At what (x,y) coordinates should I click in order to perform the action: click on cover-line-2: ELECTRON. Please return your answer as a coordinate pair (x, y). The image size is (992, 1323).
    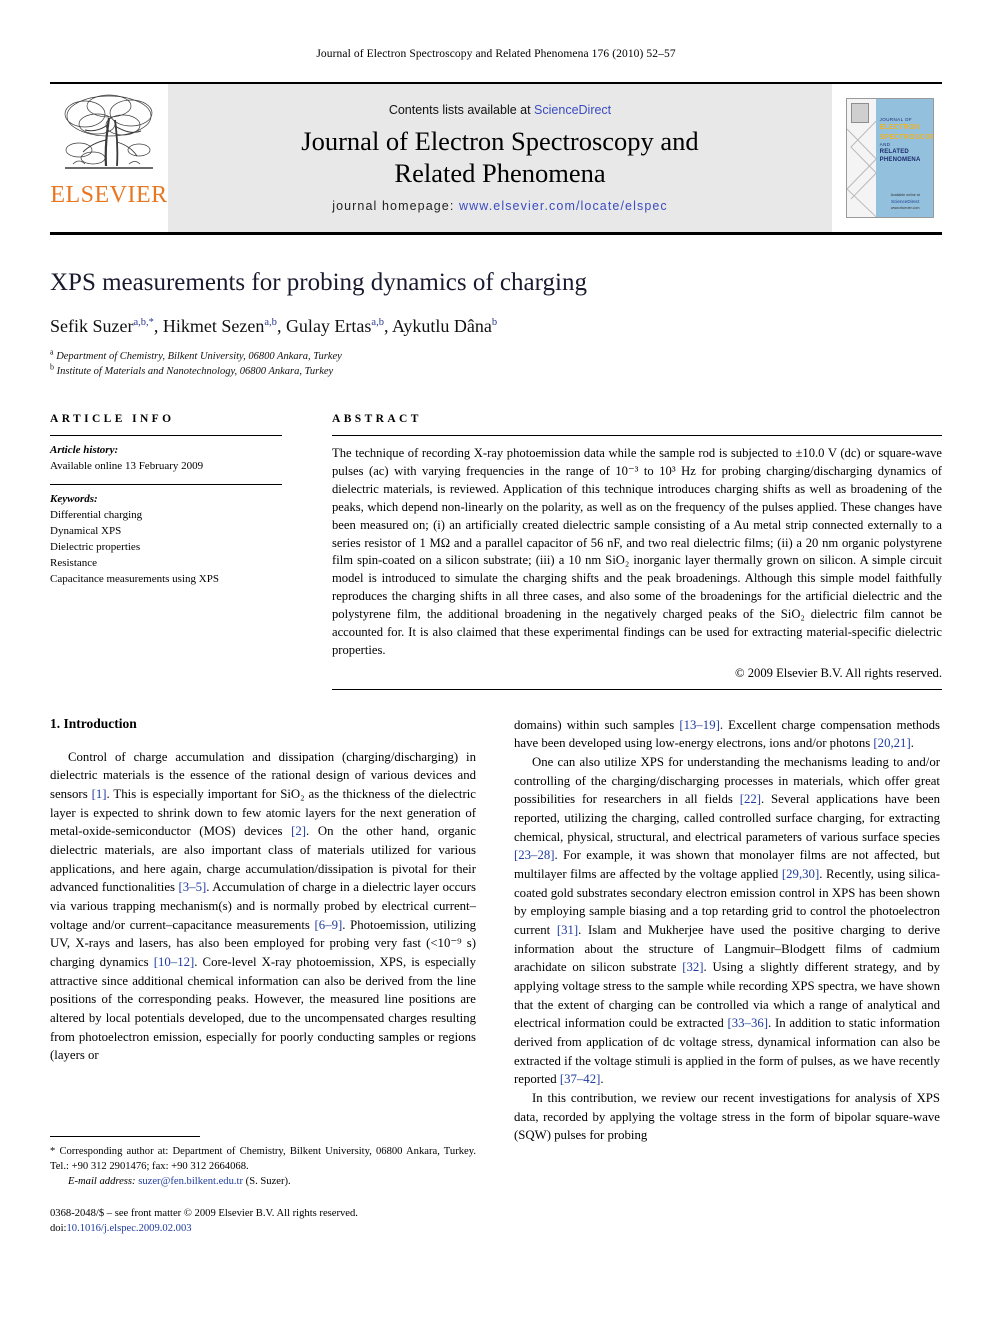
    Looking at the image, I should click on (899, 128).